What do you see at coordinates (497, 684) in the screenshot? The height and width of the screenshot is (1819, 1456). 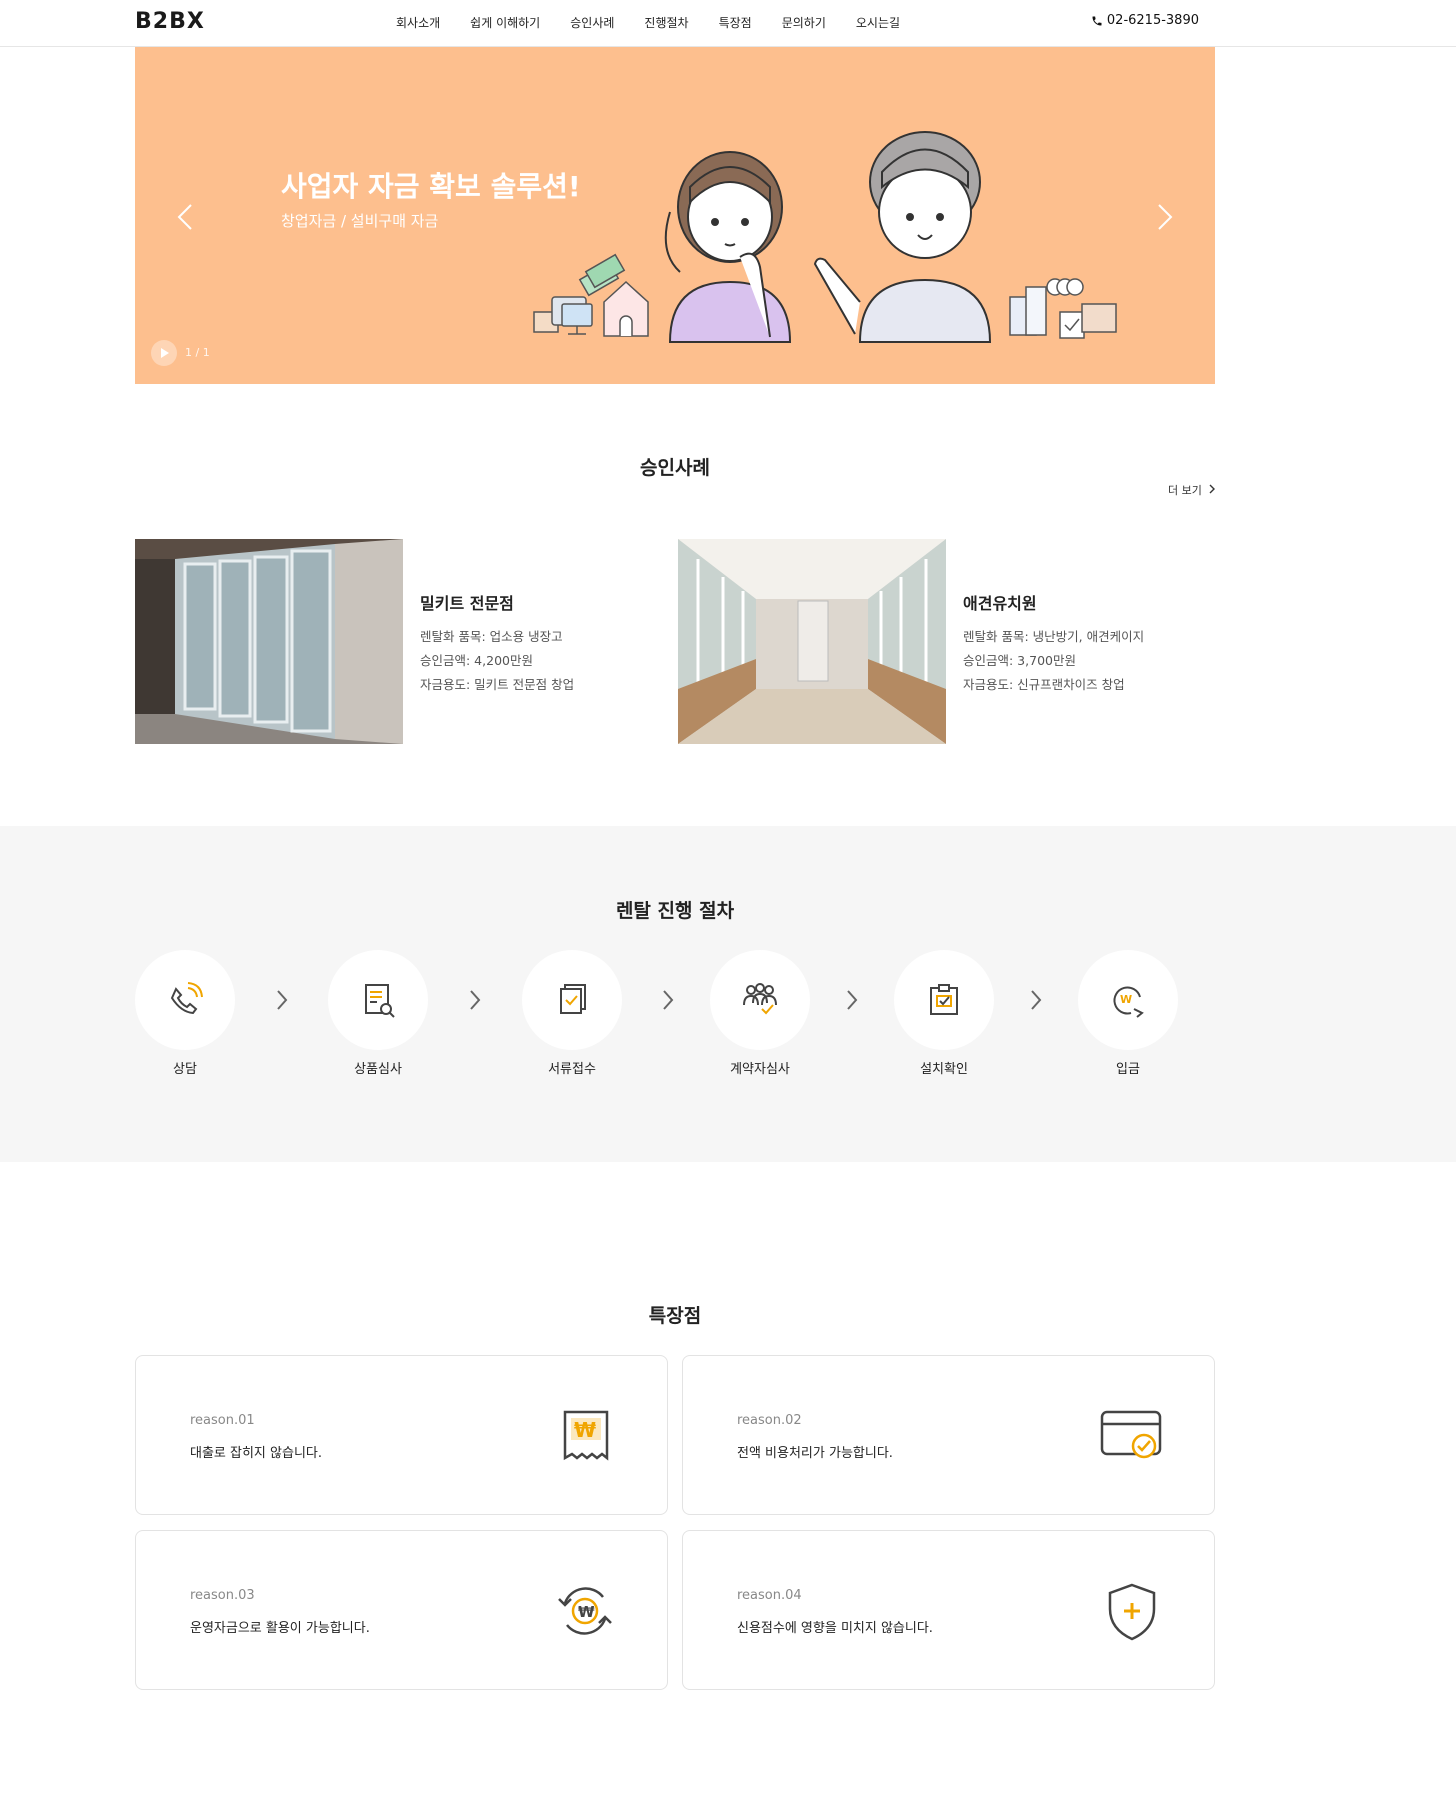 I see `case-purpose: 자금용도: 밀키트 전문점 창업` at bounding box center [497, 684].